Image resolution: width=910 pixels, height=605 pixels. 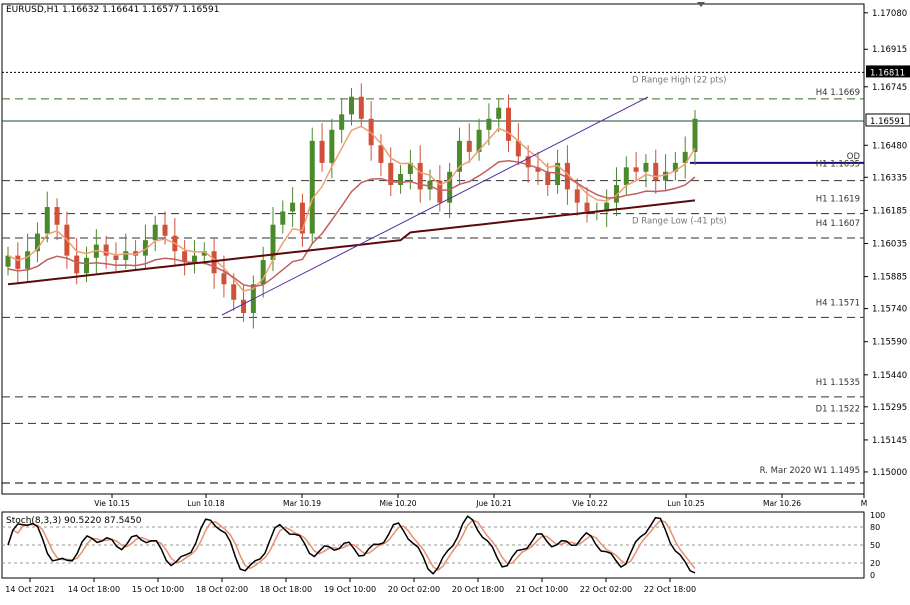 I want to click on stoch-level-label: 80, so click(x=875, y=527).